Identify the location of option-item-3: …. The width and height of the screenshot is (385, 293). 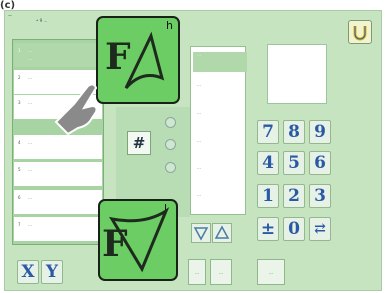
(220, 120).